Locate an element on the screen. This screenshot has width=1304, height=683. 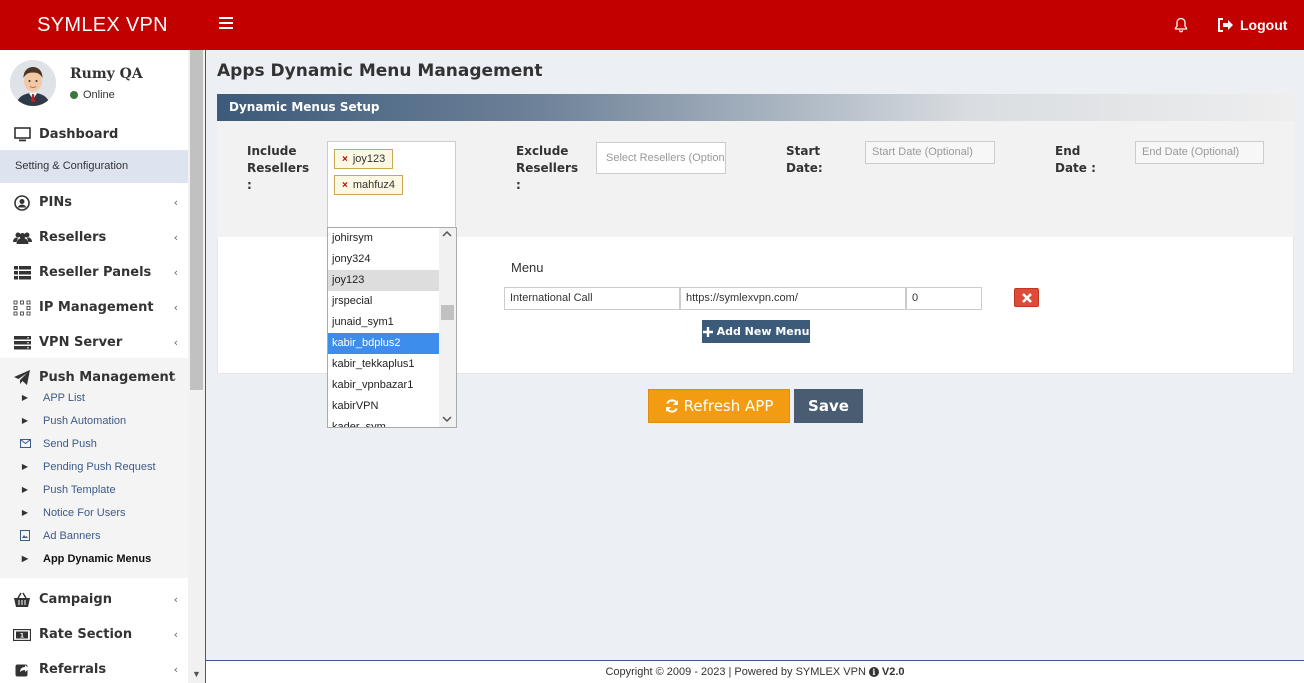
chevron-down-icon is located at coordinates (447, 420).